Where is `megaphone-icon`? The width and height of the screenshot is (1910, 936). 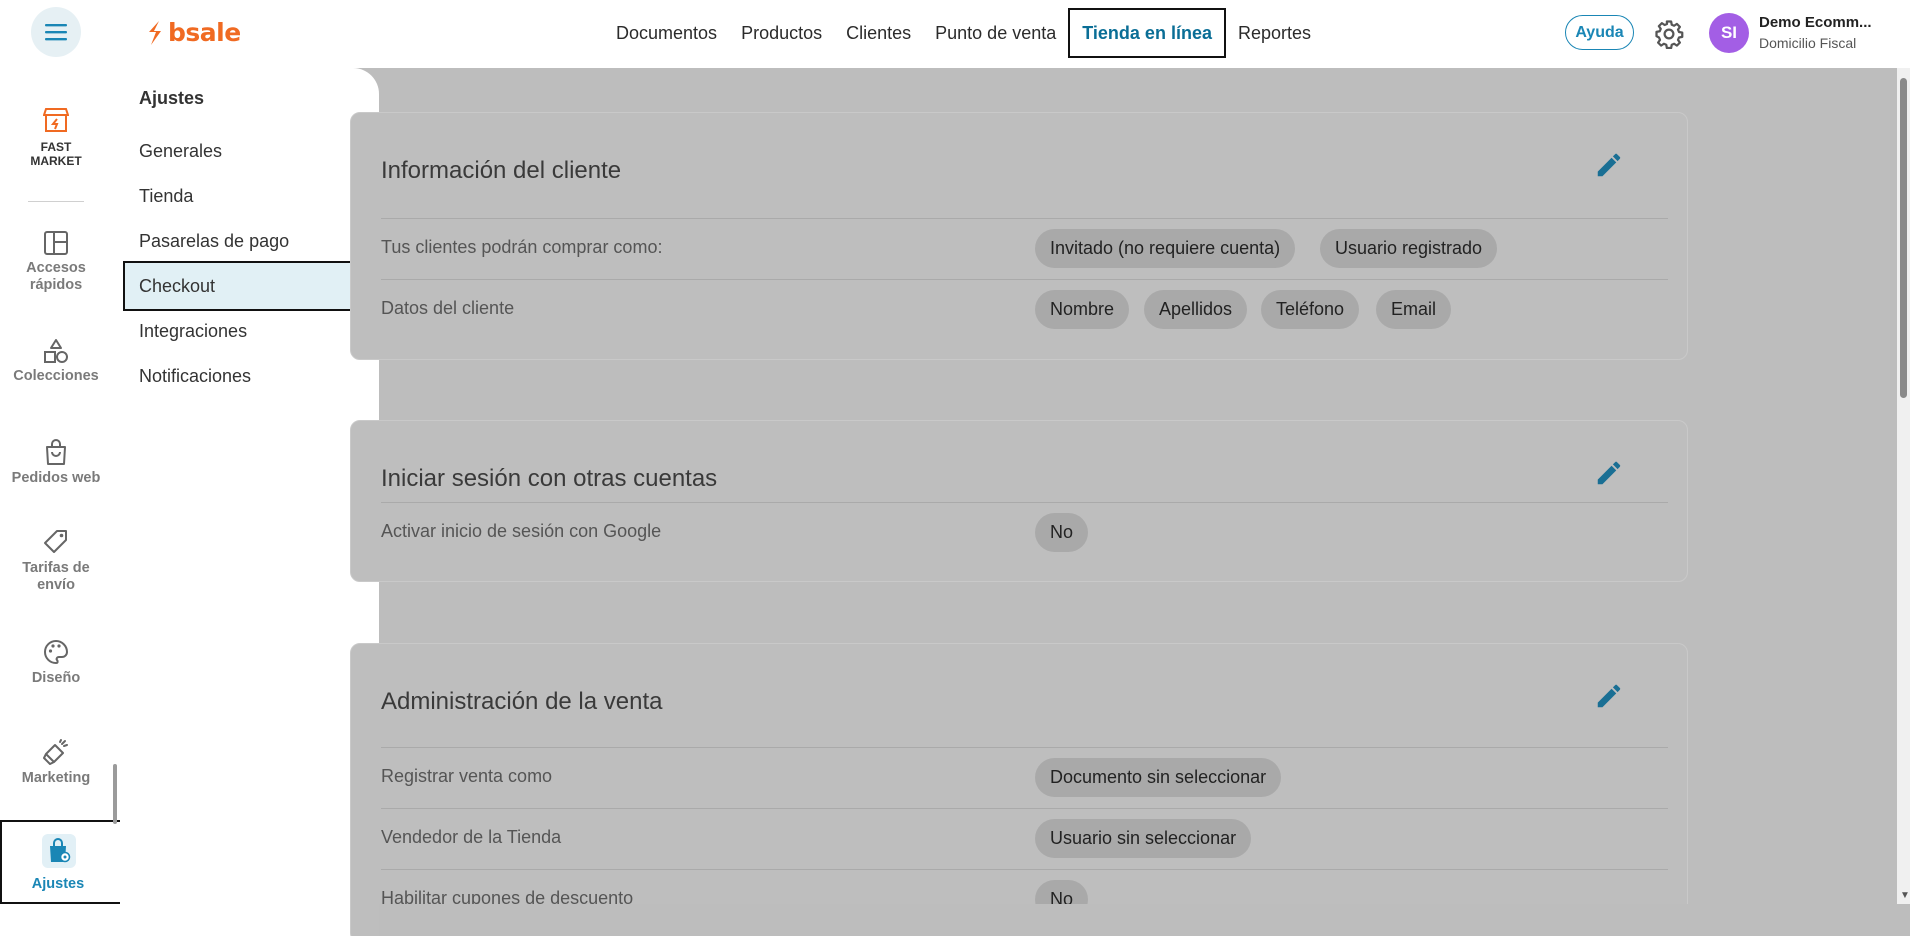 megaphone-icon is located at coordinates (55, 752).